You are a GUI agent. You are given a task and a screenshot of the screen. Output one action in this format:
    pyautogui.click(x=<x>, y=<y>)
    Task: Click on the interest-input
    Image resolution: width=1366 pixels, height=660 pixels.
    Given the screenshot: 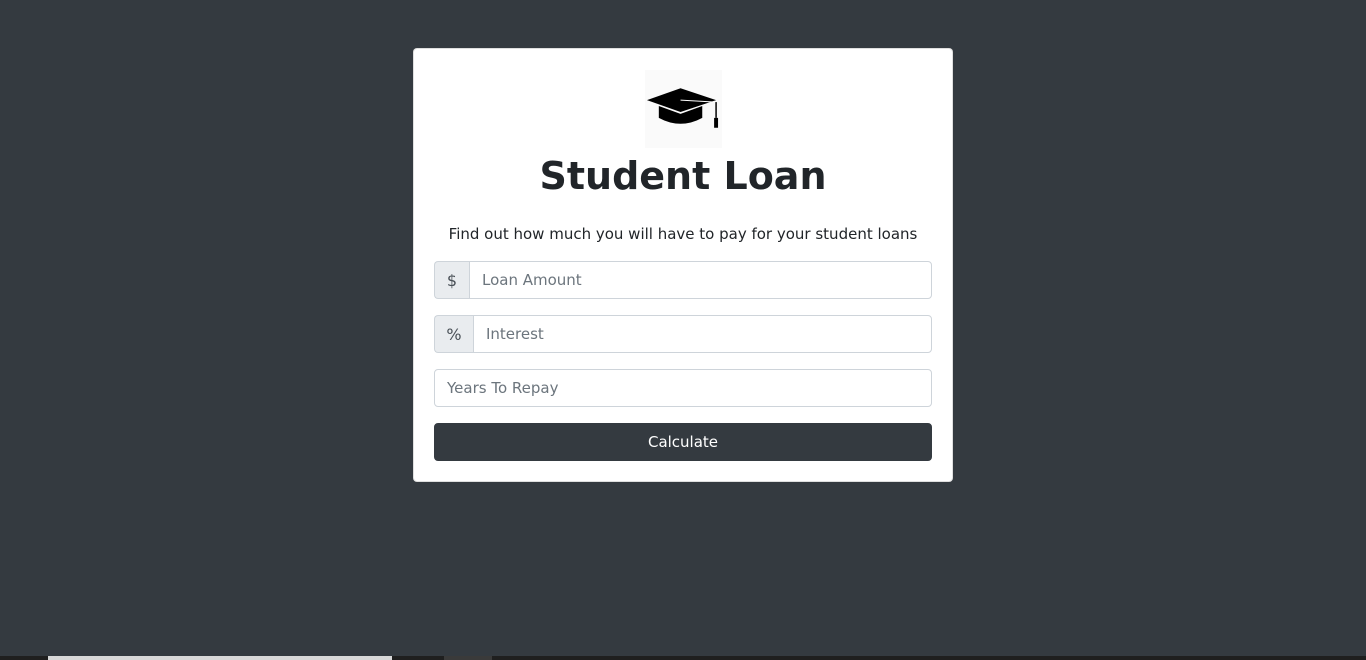 What is the action you would take?
    pyautogui.click(x=702, y=334)
    